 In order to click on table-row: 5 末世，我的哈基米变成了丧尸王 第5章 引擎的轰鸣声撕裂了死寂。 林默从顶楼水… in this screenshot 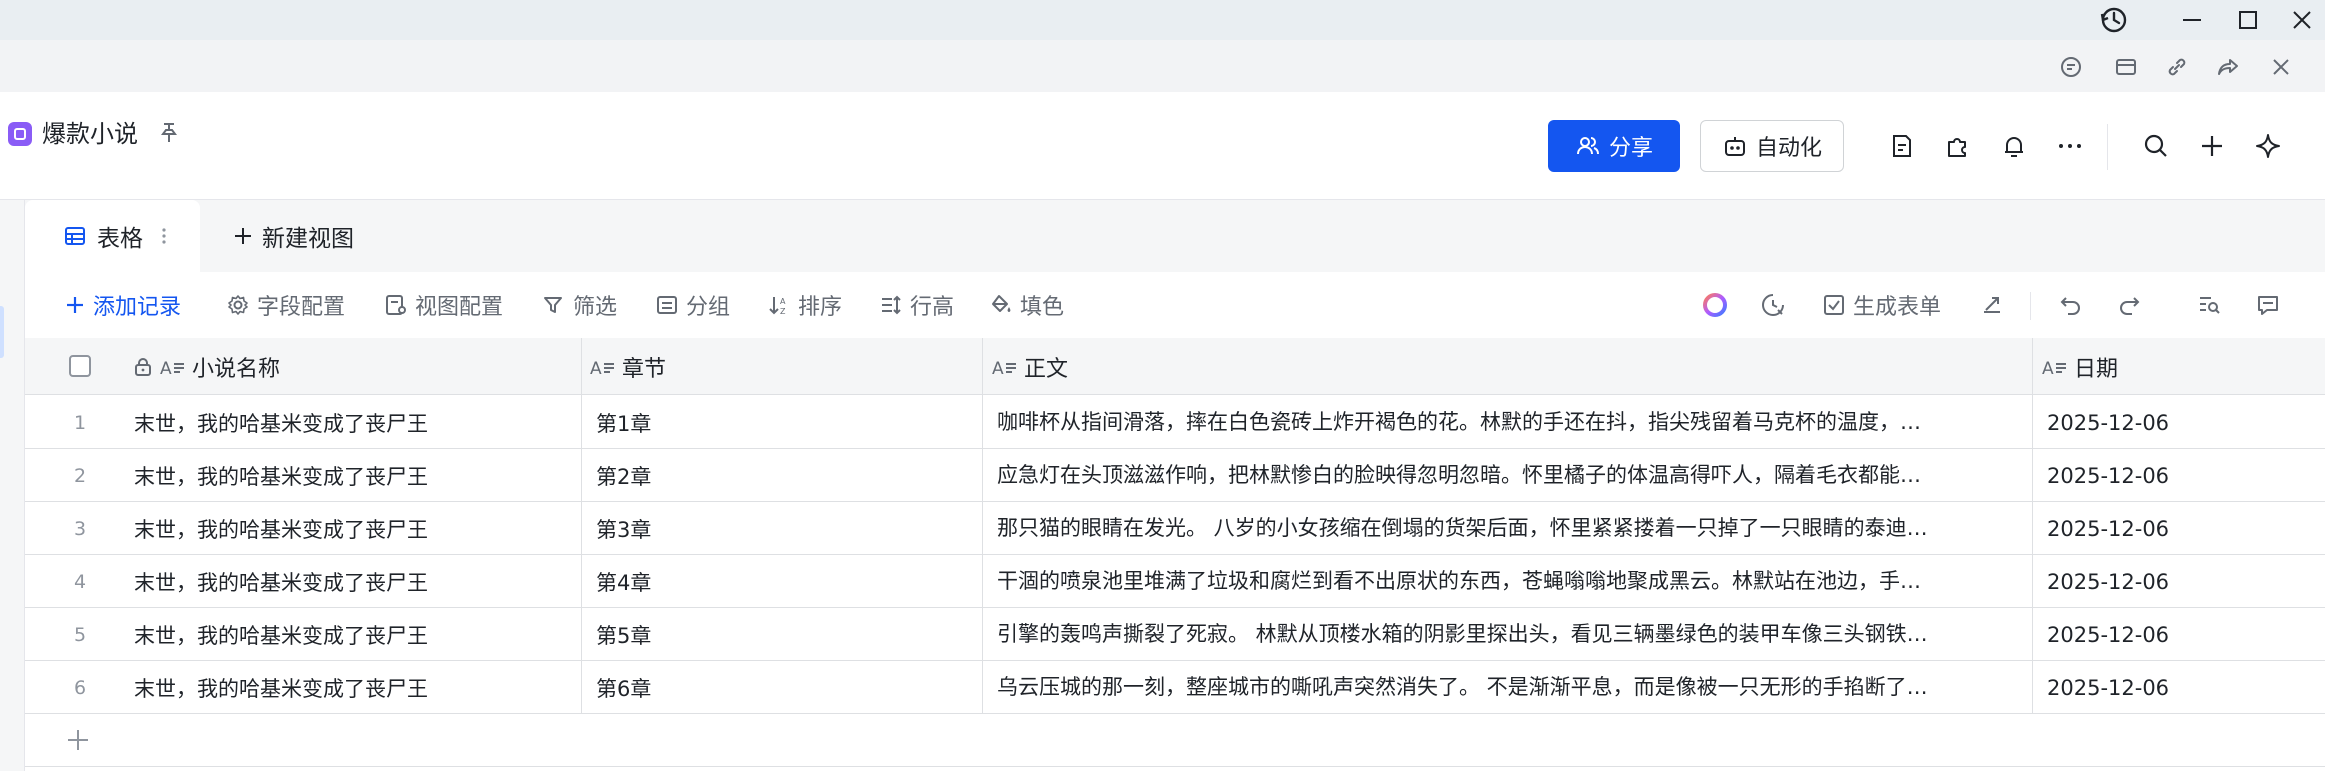, I will do `click(1175, 634)`.